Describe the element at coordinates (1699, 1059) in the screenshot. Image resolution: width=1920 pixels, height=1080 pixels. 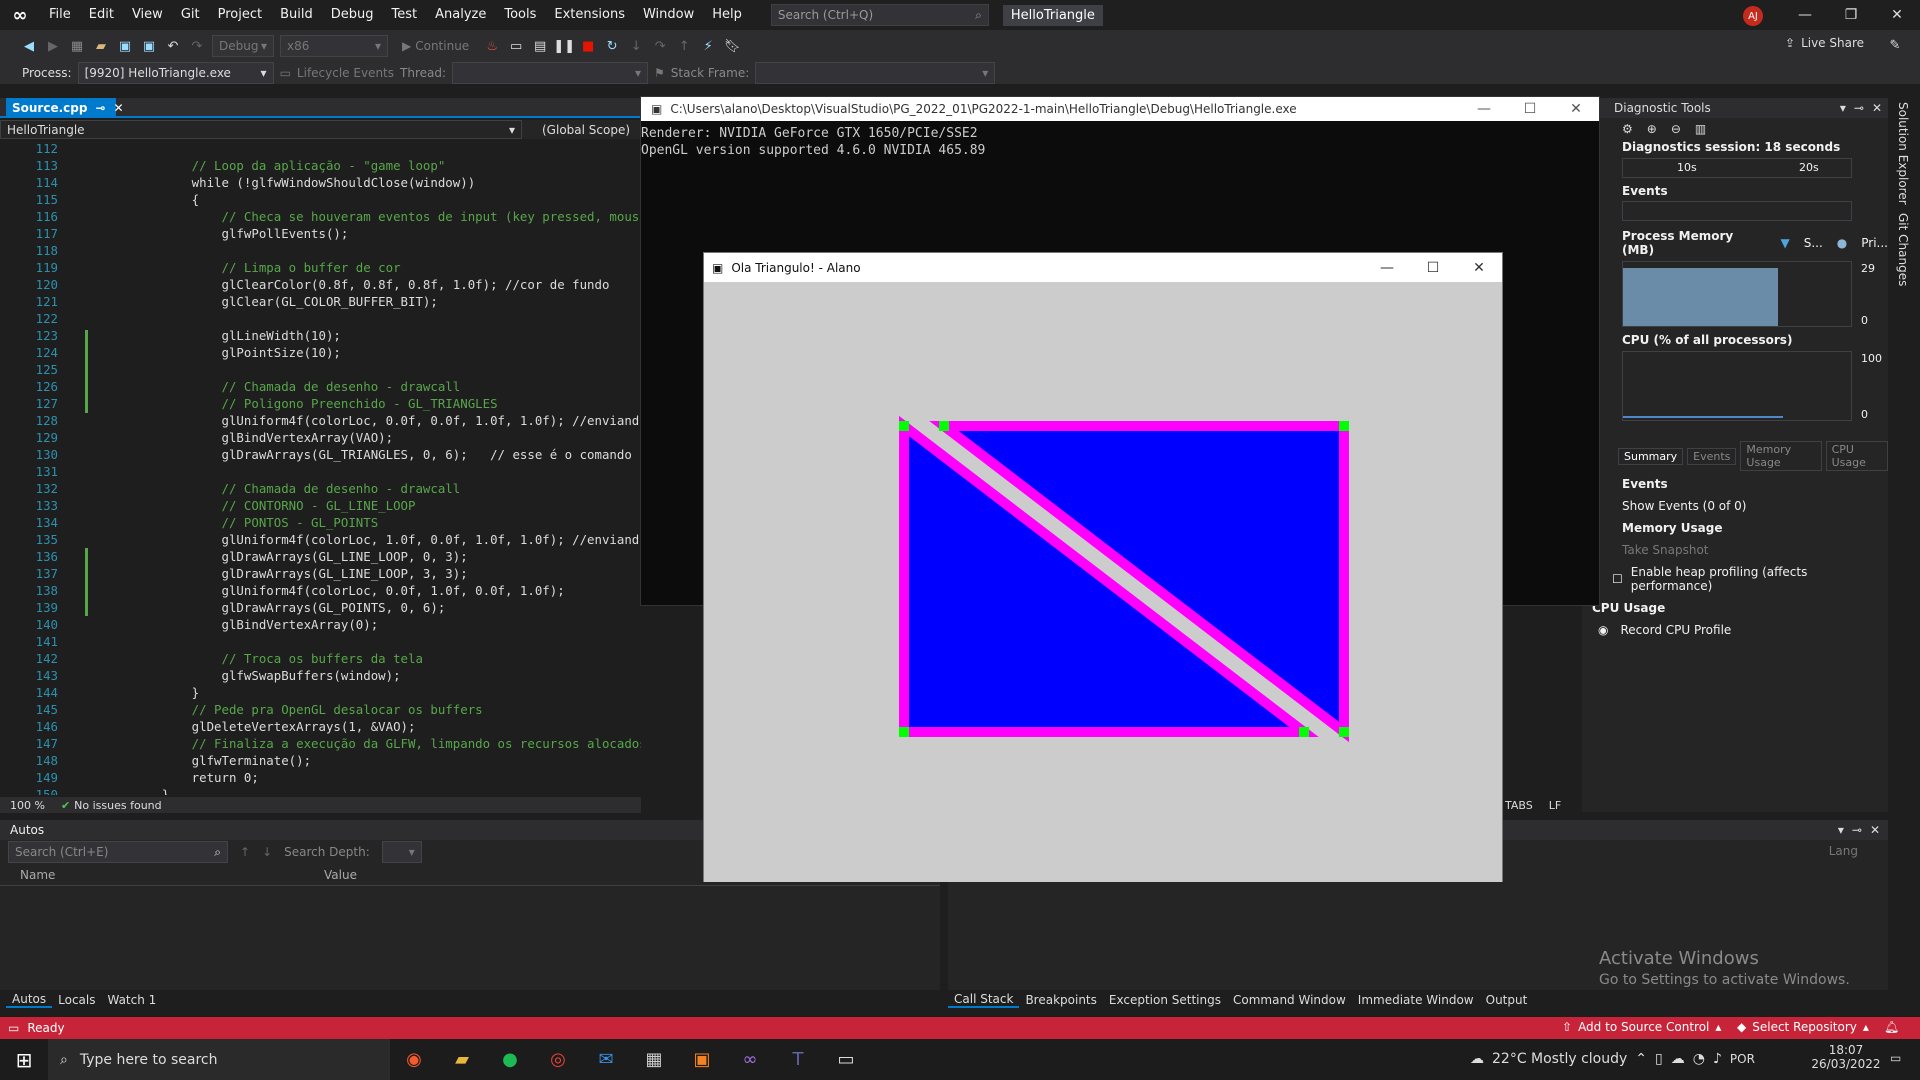
I see `wifi-icon: ◔` at that location.